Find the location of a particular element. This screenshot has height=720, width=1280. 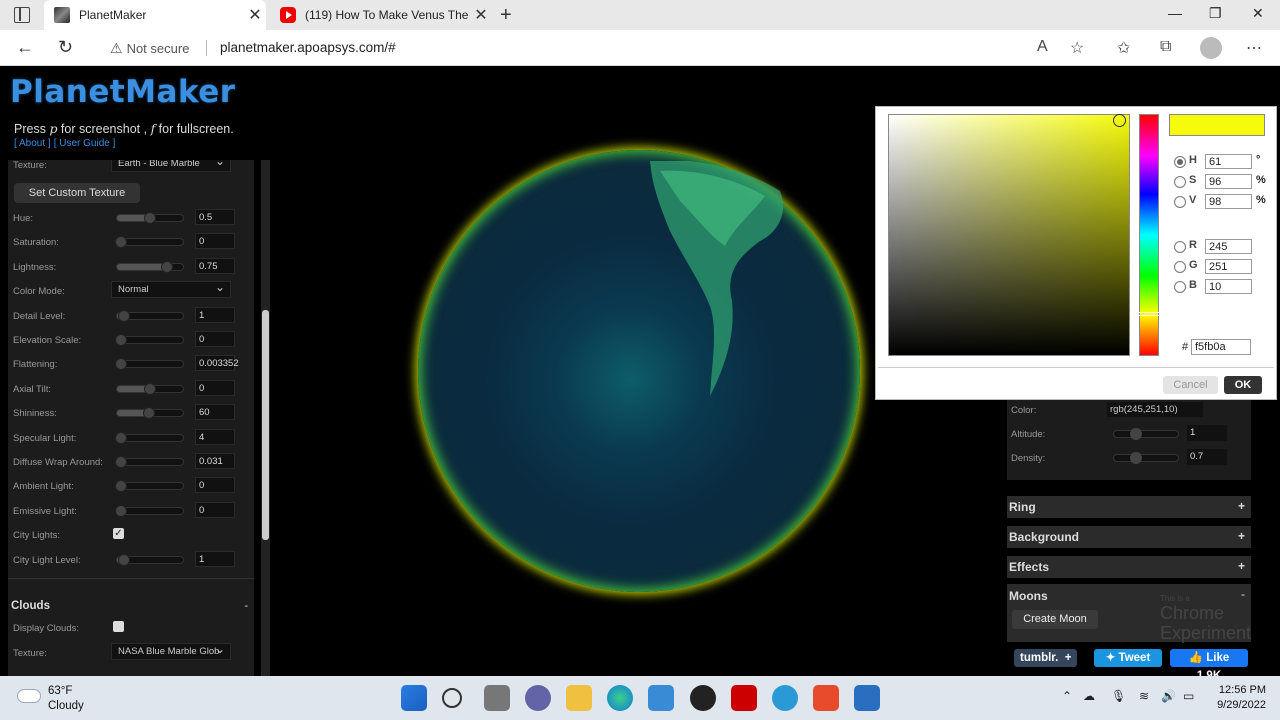

texture-select: Earth - Blue Marble is located at coordinates (171, 166).